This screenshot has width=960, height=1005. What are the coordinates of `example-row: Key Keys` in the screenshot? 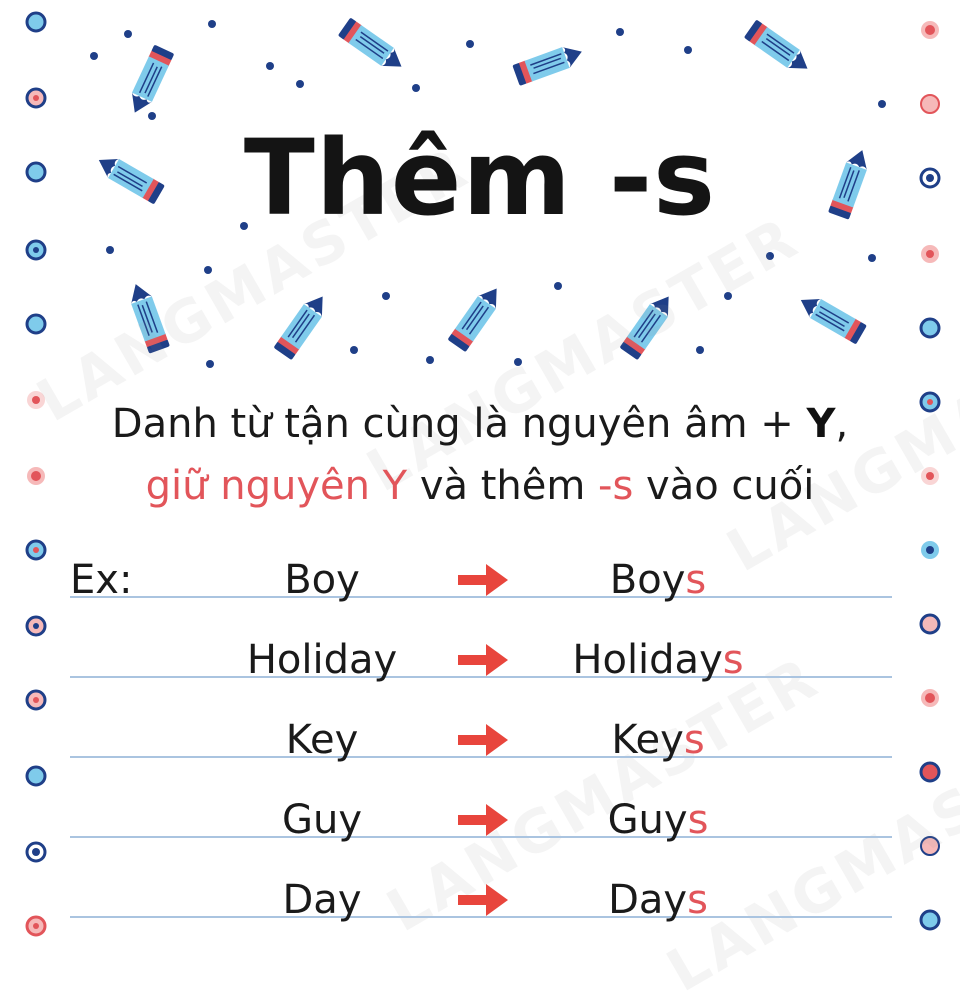 It's located at (480, 741).